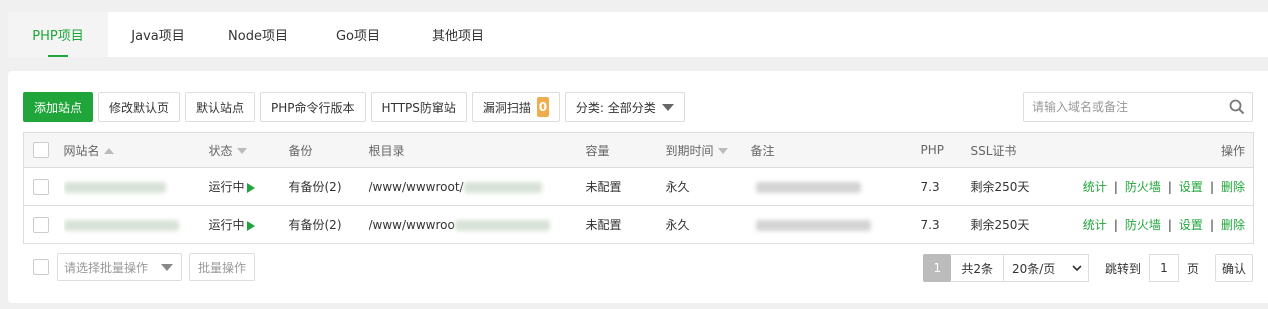 The width and height of the screenshot is (1268, 309). Describe the element at coordinates (41, 267) in the screenshot. I see `footer-select-all-checkbox` at that location.